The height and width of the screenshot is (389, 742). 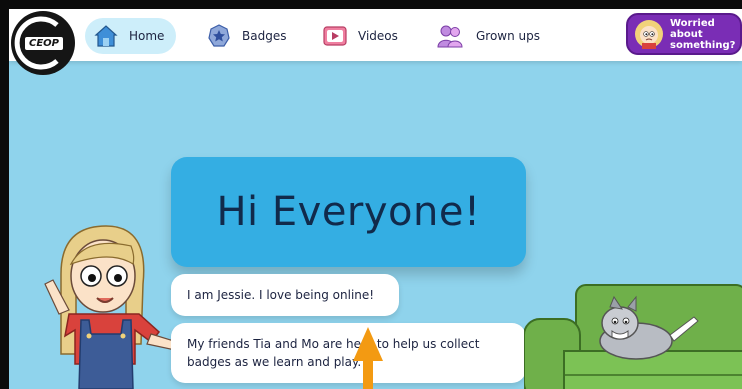 I want to click on nav-item-badges: Badges, so click(x=248, y=36).